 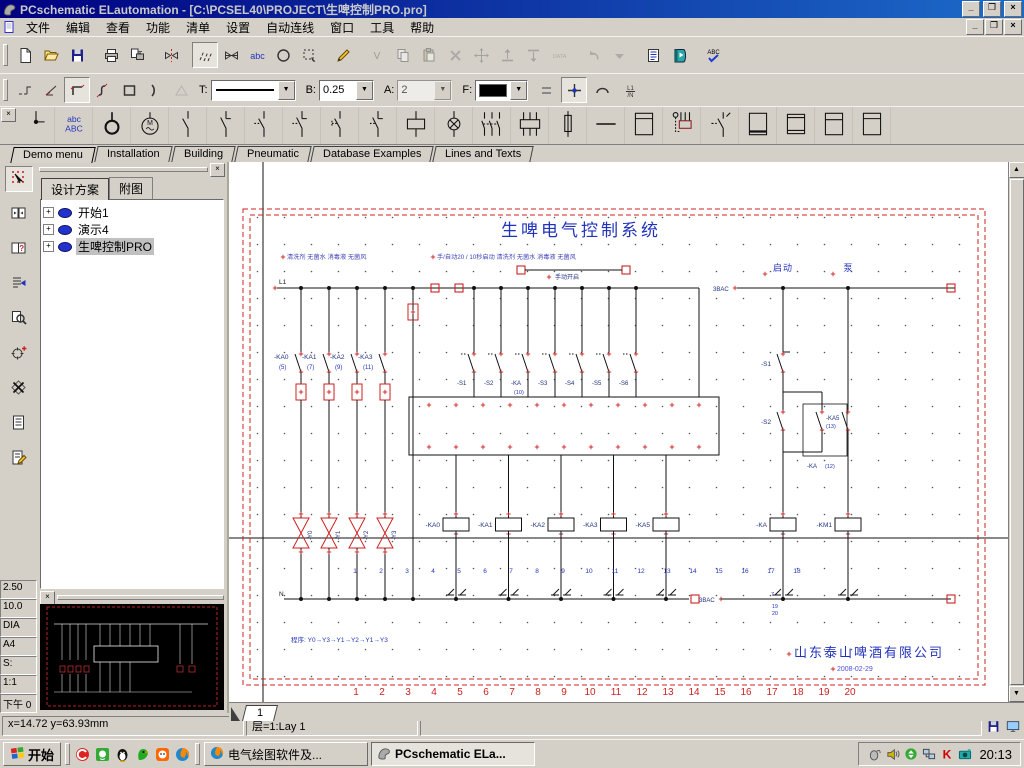 I want to click on pickmenu-tab-pneumatic: Pneumatic, so click(x=272, y=154).